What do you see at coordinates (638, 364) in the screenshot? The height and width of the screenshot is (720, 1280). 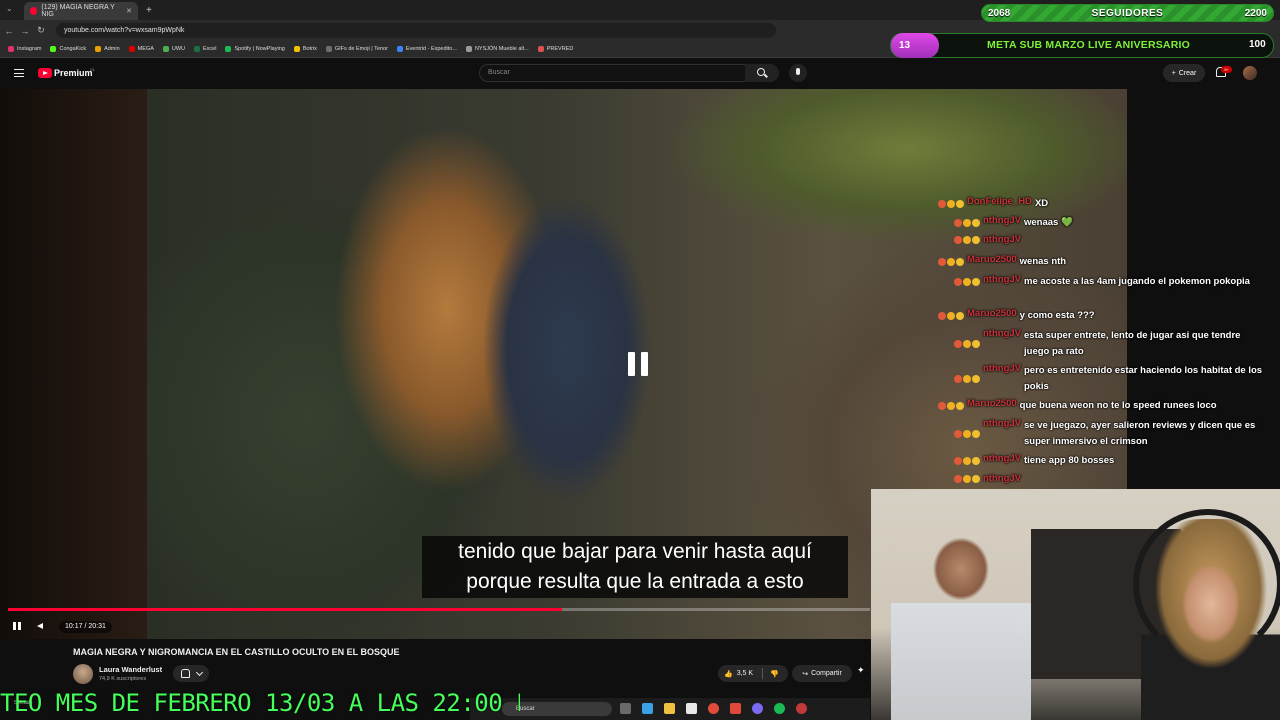 I see `pause-overlay-icon` at bounding box center [638, 364].